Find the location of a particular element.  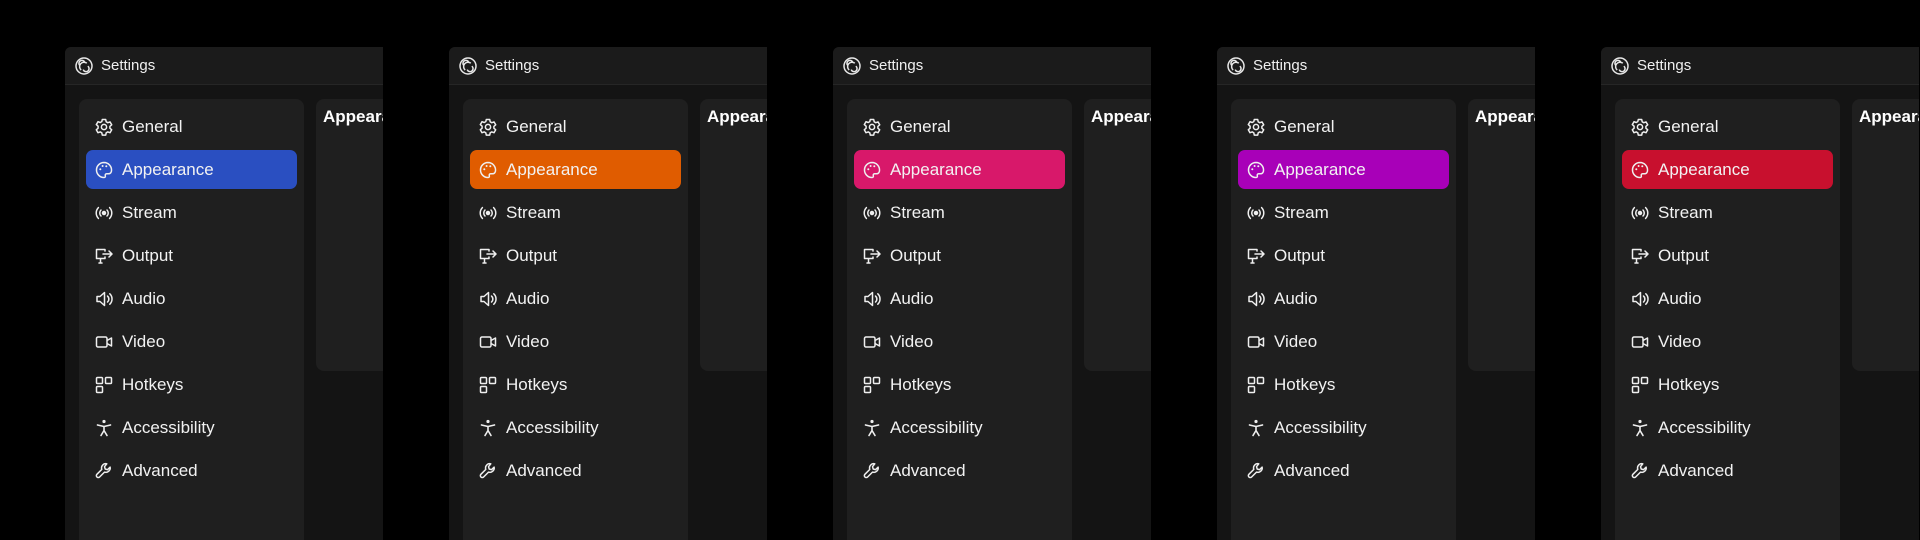

sidebar-item-label: General is located at coordinates (152, 126).